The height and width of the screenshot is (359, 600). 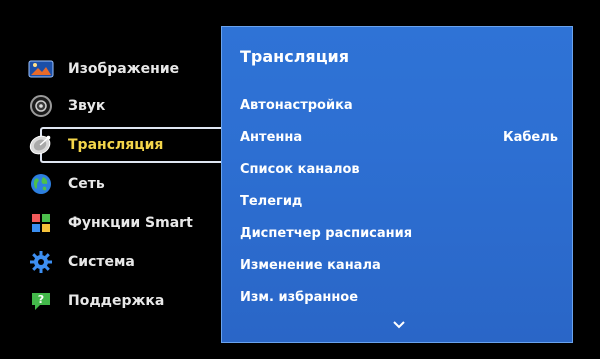 I want to click on menu-row-antenna: Антенна Кабель, so click(x=400, y=137).